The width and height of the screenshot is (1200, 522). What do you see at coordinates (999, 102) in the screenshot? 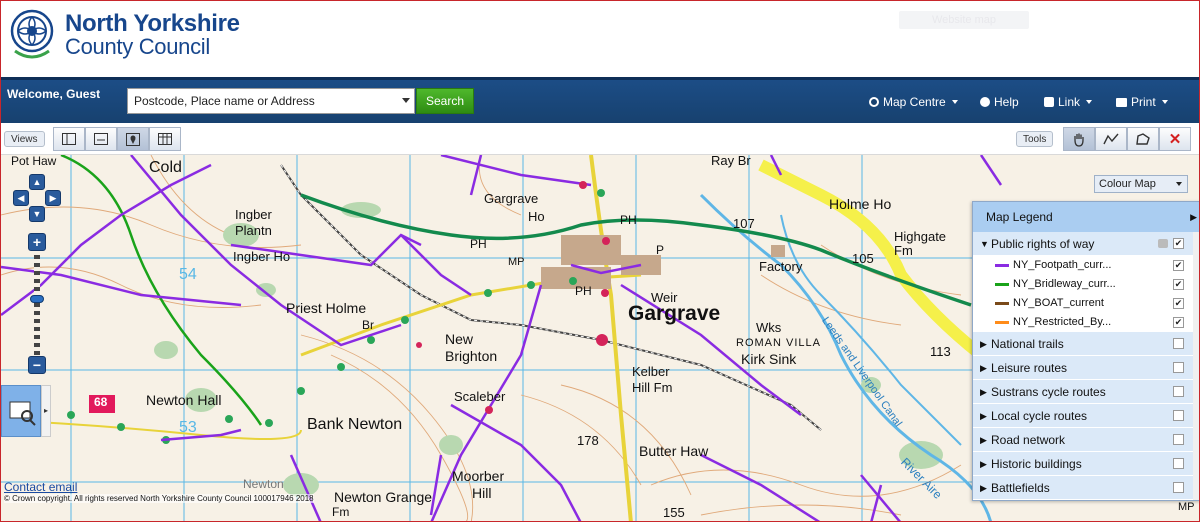
I see `help-menu: Help` at bounding box center [999, 102].